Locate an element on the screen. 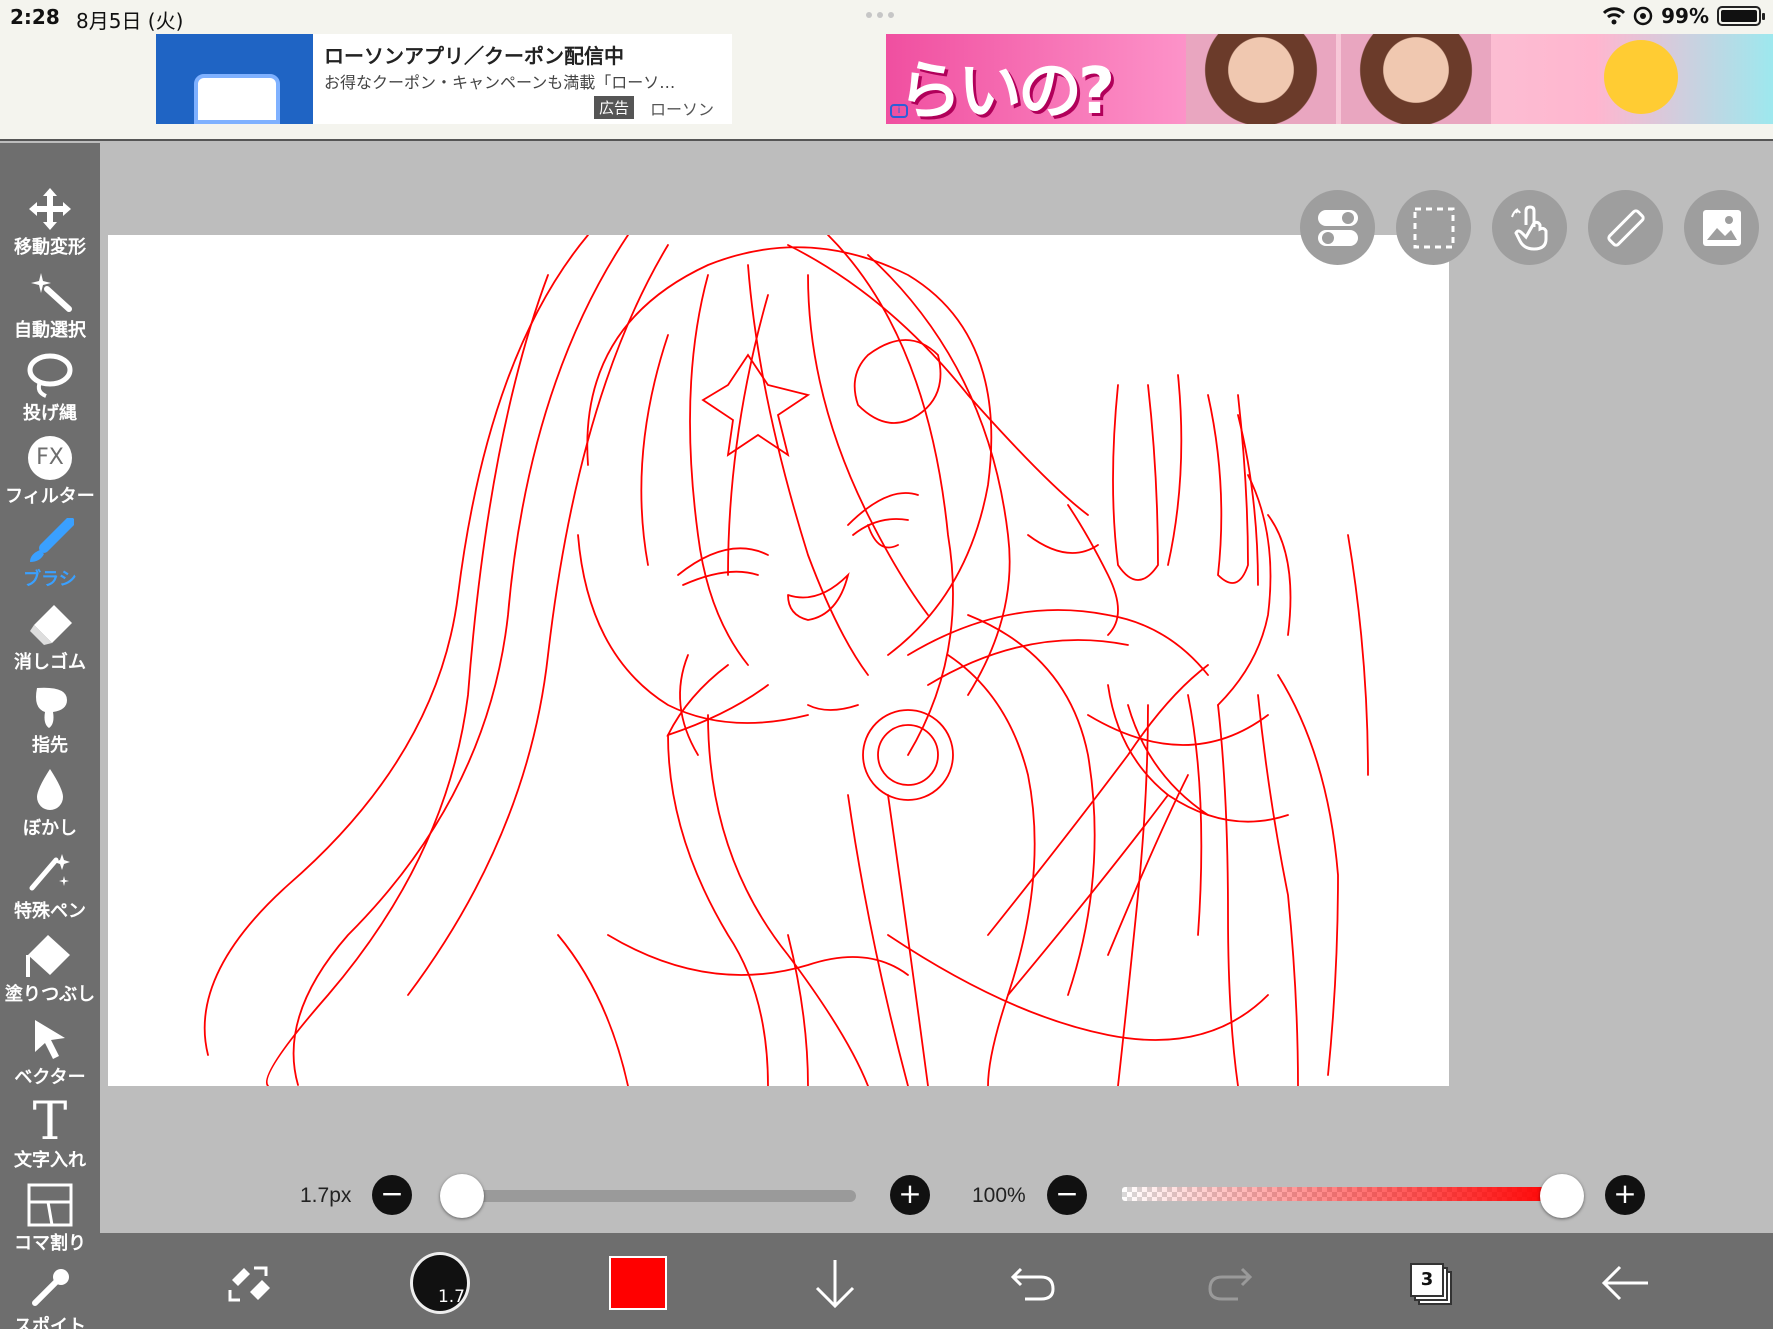 Image resolution: width=1773 pixels, height=1329 pixels. ruler-button is located at coordinates (1625, 227).